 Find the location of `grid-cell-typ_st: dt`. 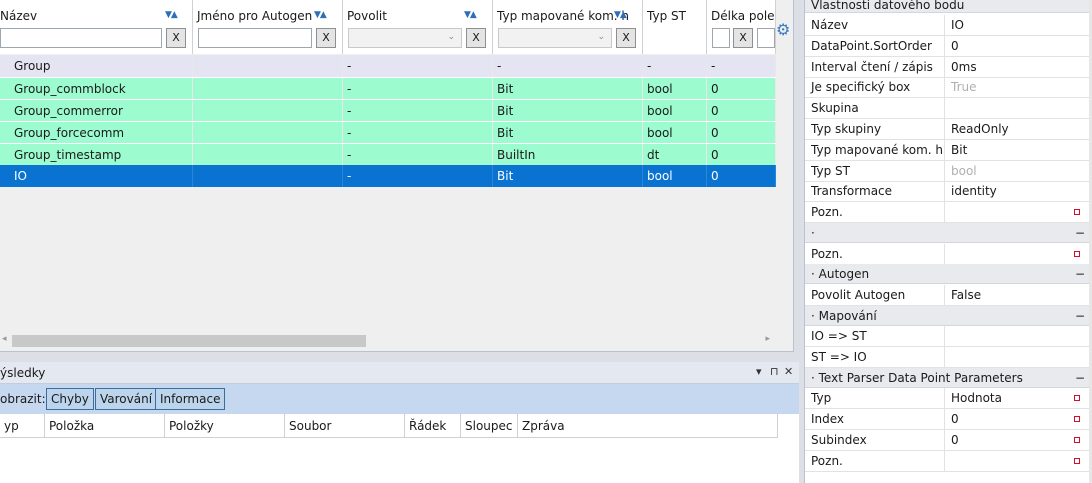

grid-cell-typ_st: dt is located at coordinates (675, 155).